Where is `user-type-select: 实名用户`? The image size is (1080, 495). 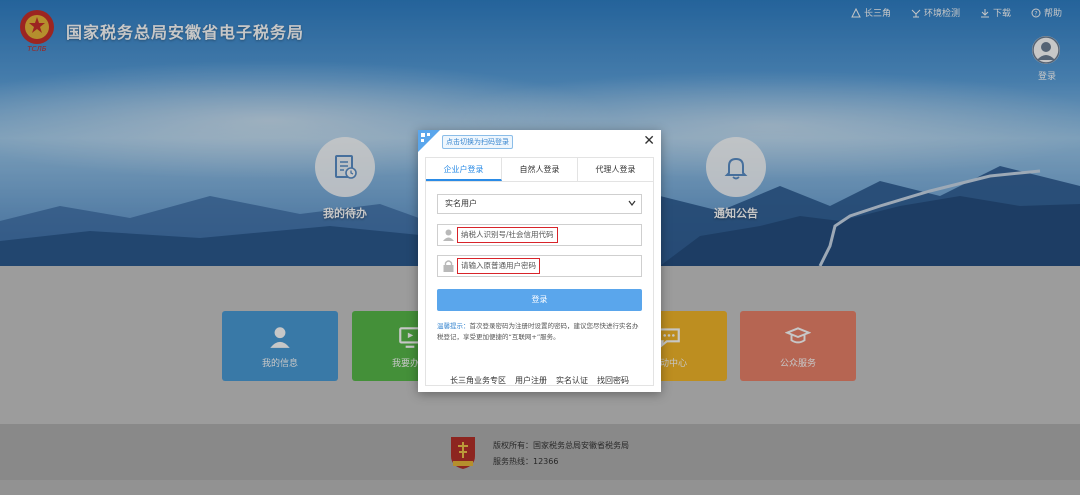
user-type-select: 实名用户 is located at coordinates (539, 204).